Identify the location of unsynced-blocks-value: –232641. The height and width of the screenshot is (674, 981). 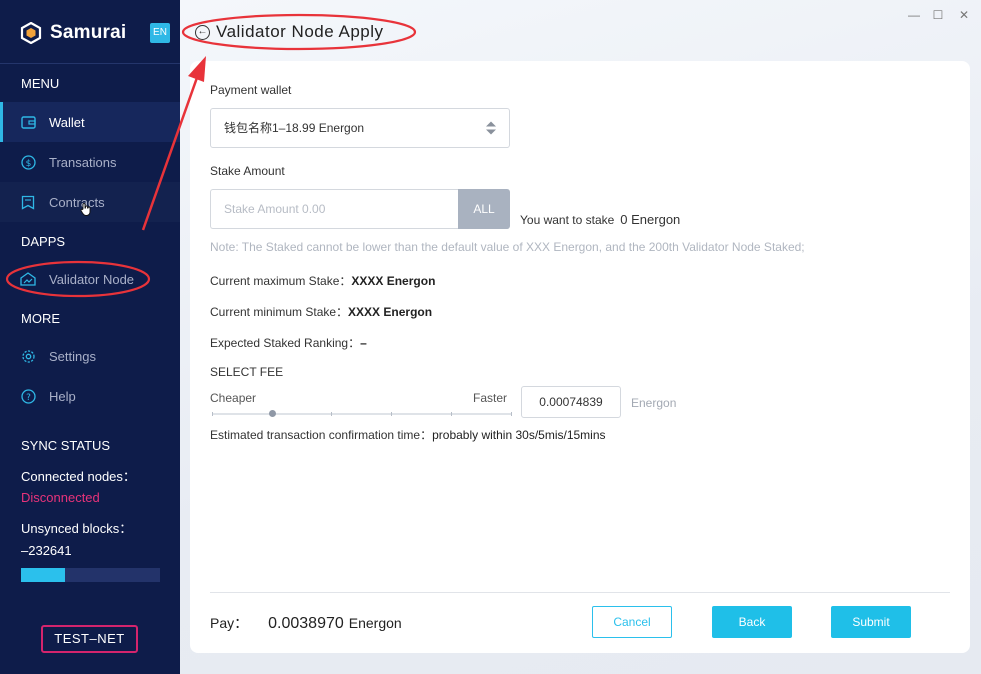
(46, 550).